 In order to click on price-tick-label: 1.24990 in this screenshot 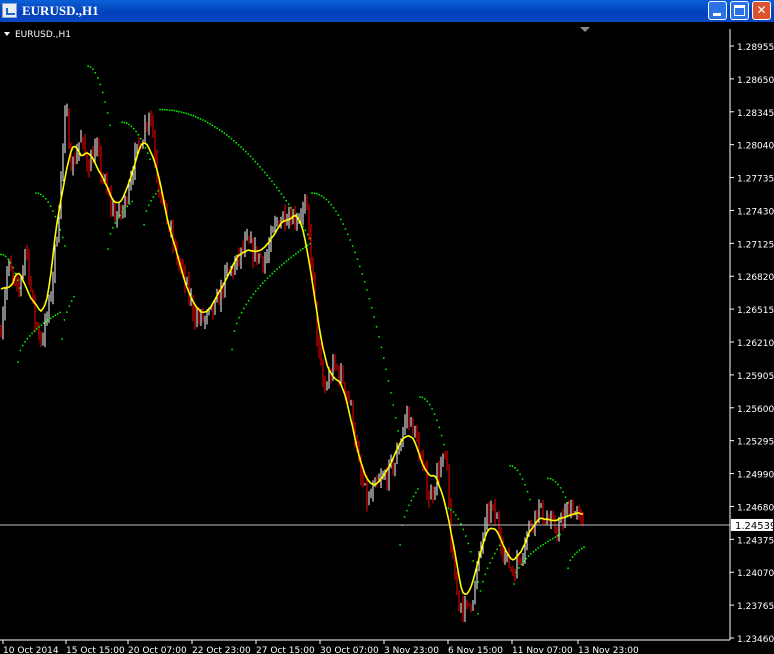, I will do `click(755, 476)`.